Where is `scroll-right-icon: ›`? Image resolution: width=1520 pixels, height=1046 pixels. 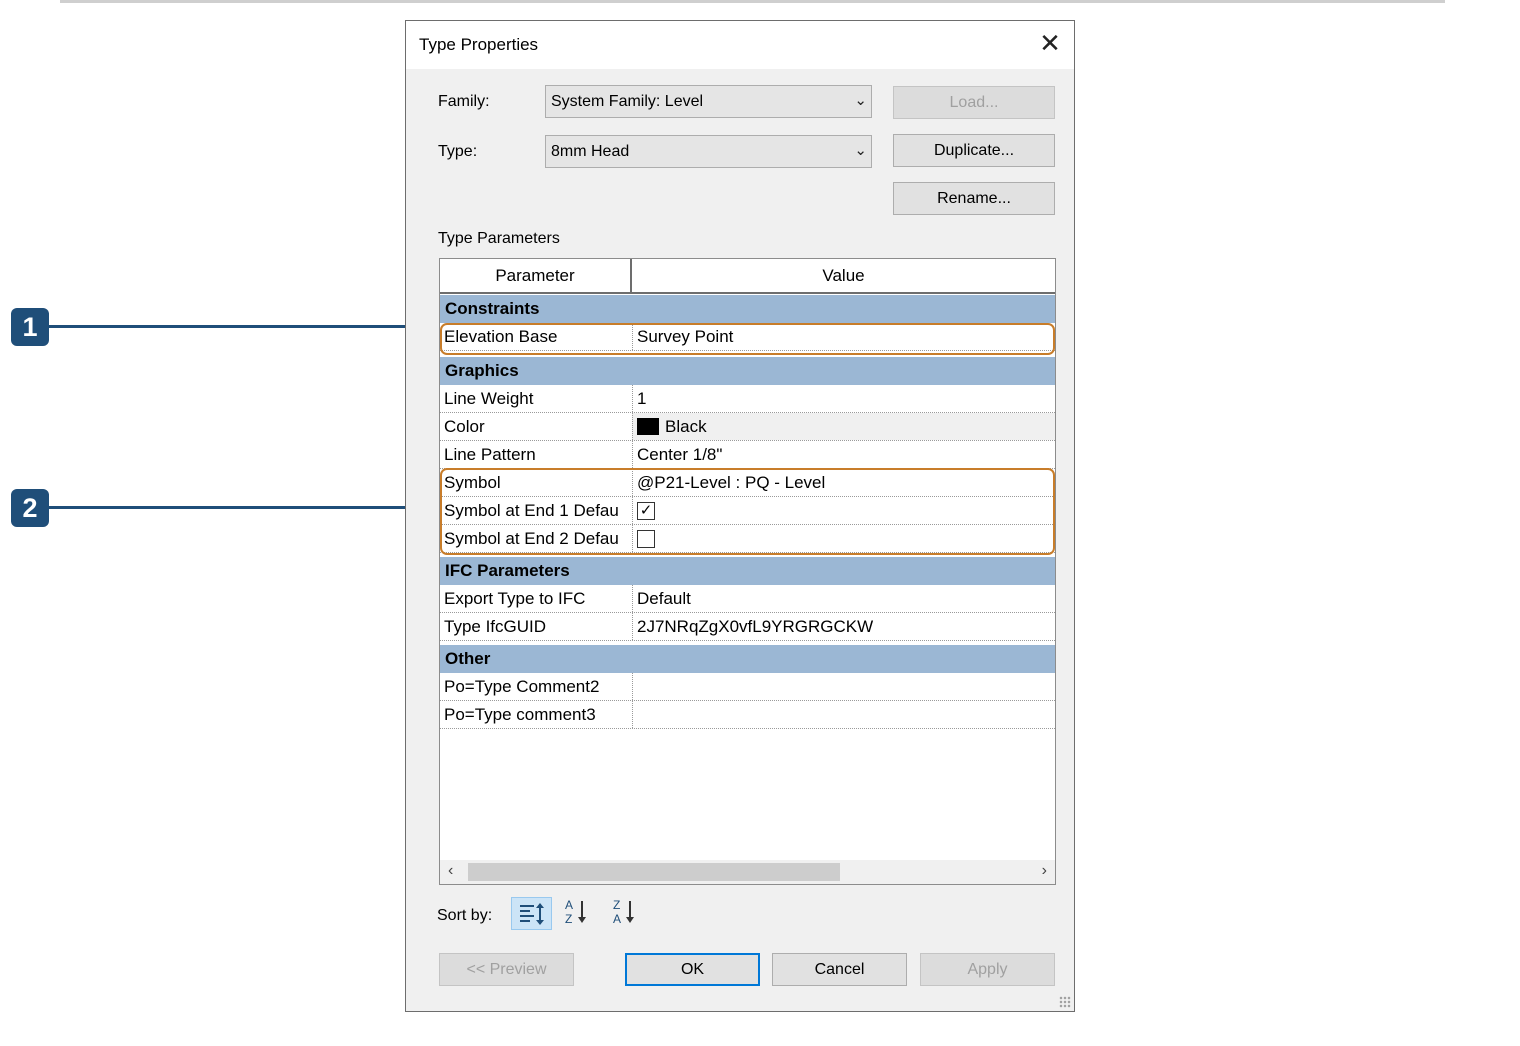 scroll-right-icon: › is located at coordinates (1044, 871).